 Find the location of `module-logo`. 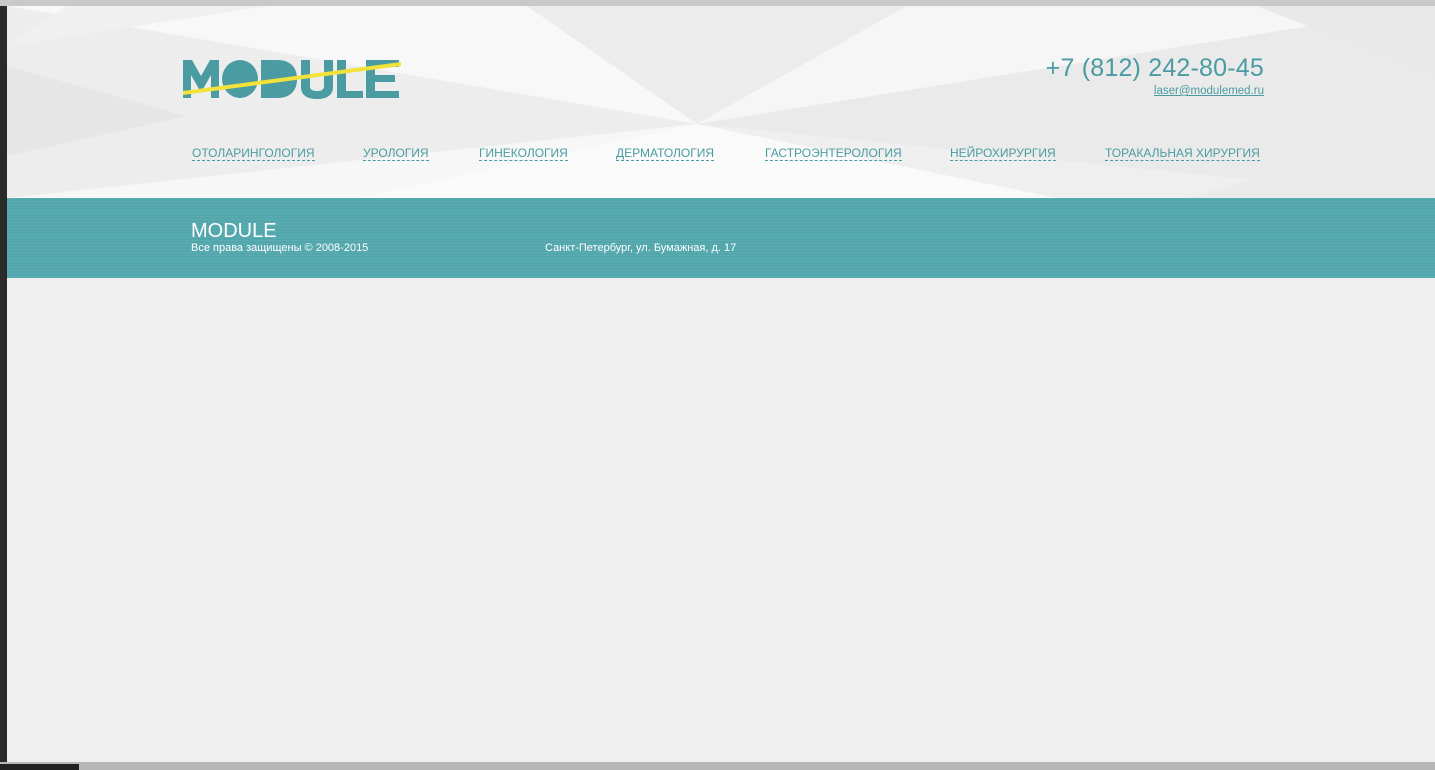

module-logo is located at coordinates (292, 79).